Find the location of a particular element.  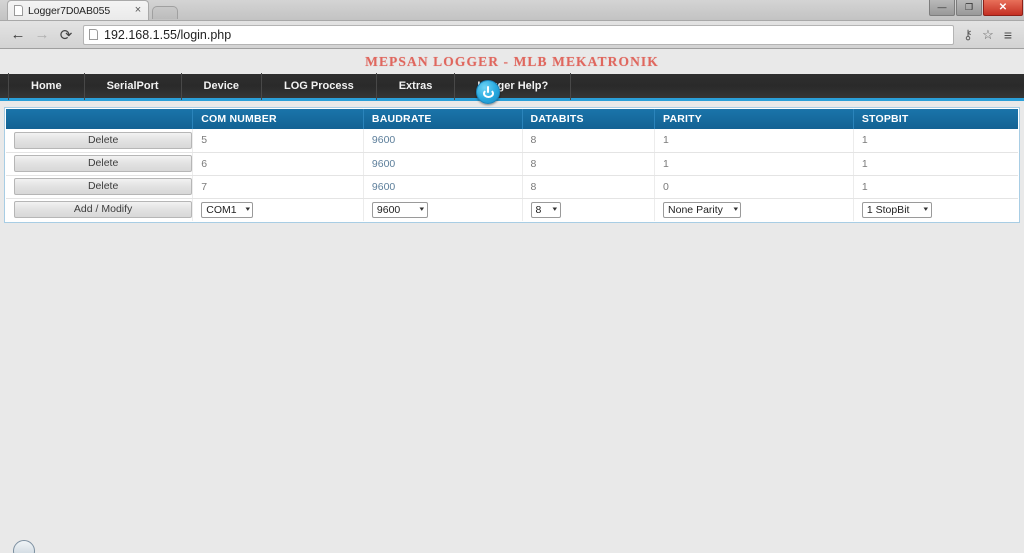

browser-tab: Logger7D0AB055 × is located at coordinates (78, 10).